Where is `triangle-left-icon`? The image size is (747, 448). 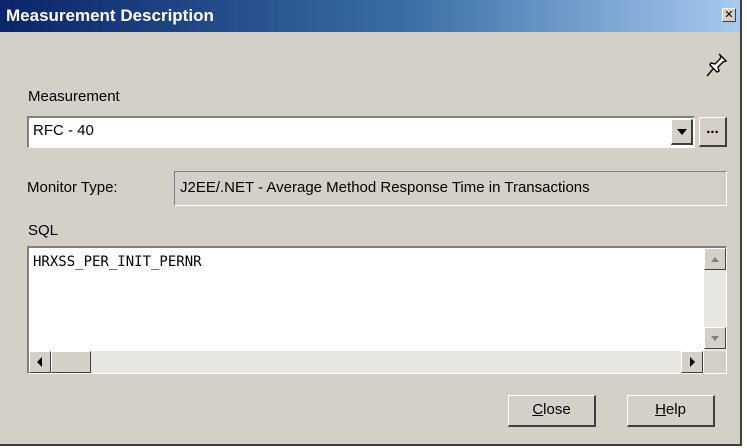
triangle-left-icon is located at coordinates (39, 362).